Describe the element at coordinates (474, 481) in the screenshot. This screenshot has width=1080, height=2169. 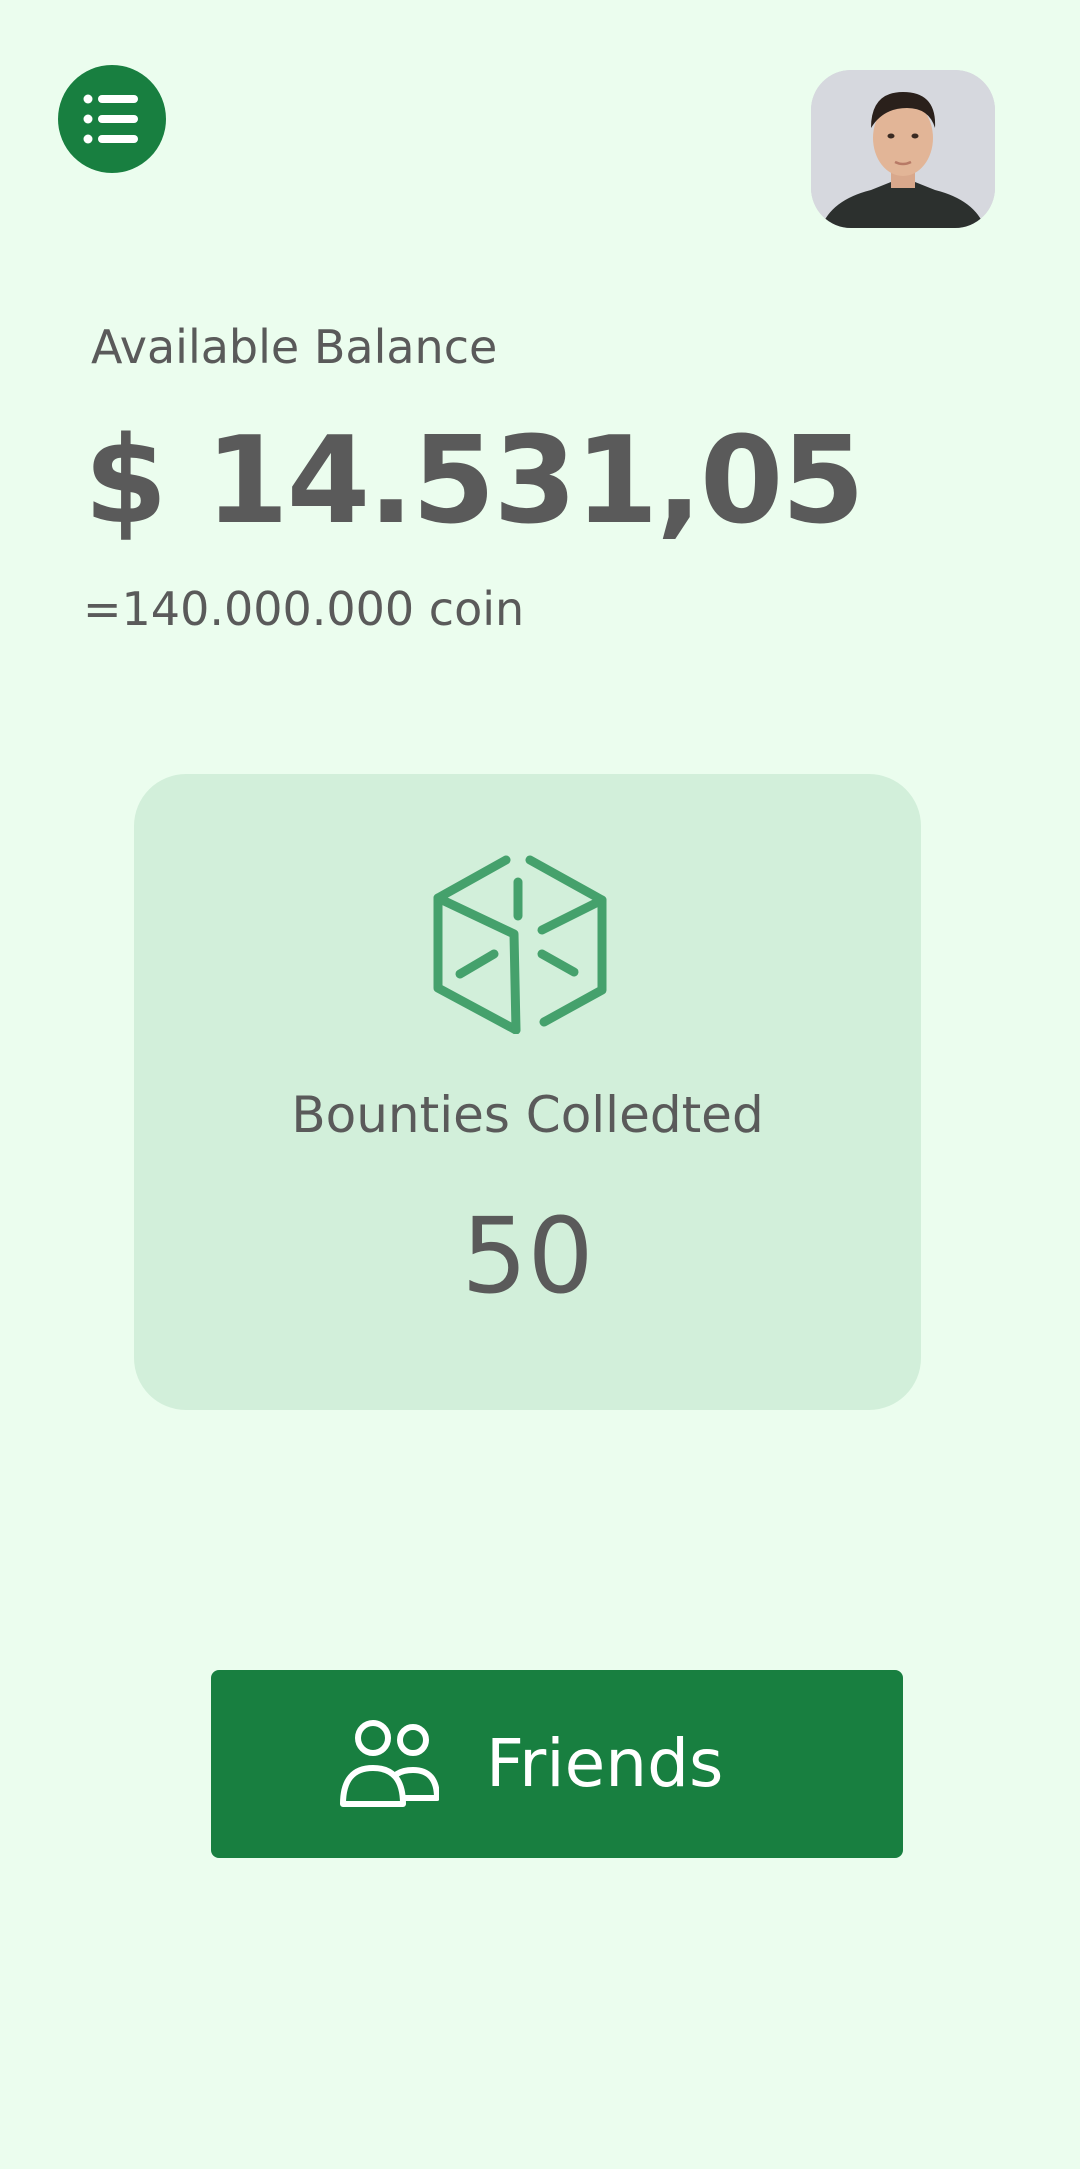
I see `balance-amount: $ 14.531,05` at that location.